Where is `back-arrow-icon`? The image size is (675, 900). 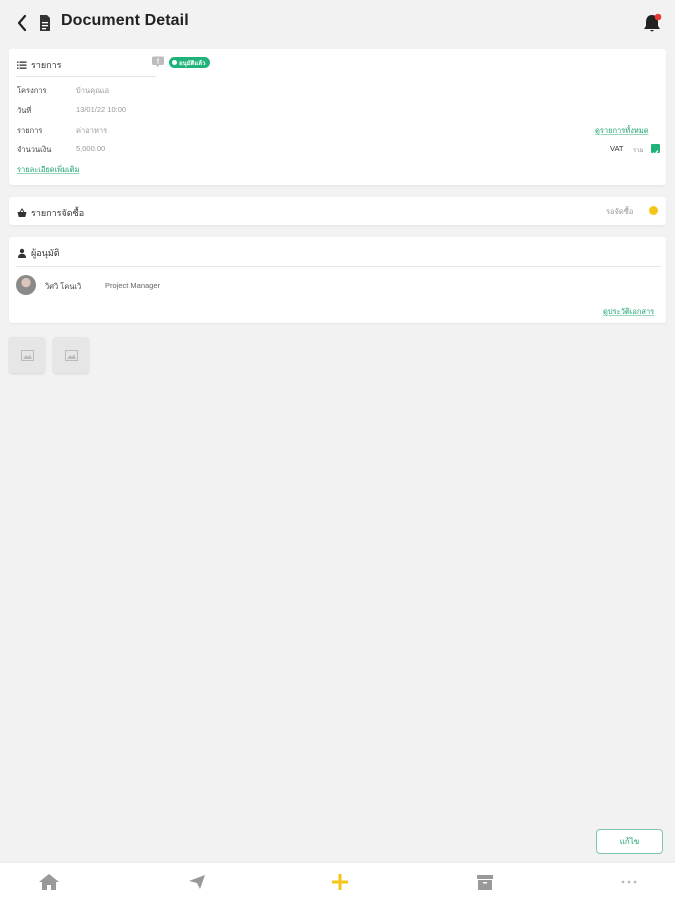 back-arrow-icon is located at coordinates (22, 23).